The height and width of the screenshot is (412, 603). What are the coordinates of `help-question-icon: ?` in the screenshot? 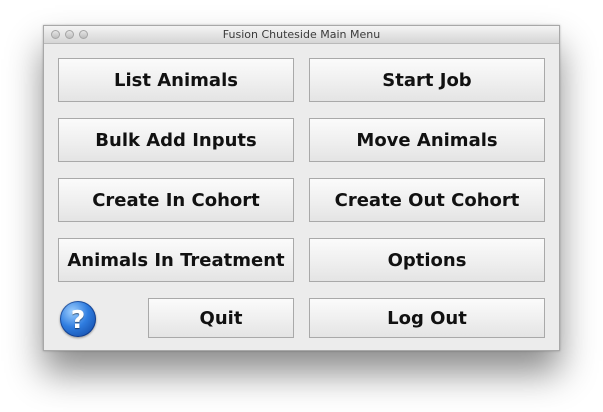 It's located at (78, 319).